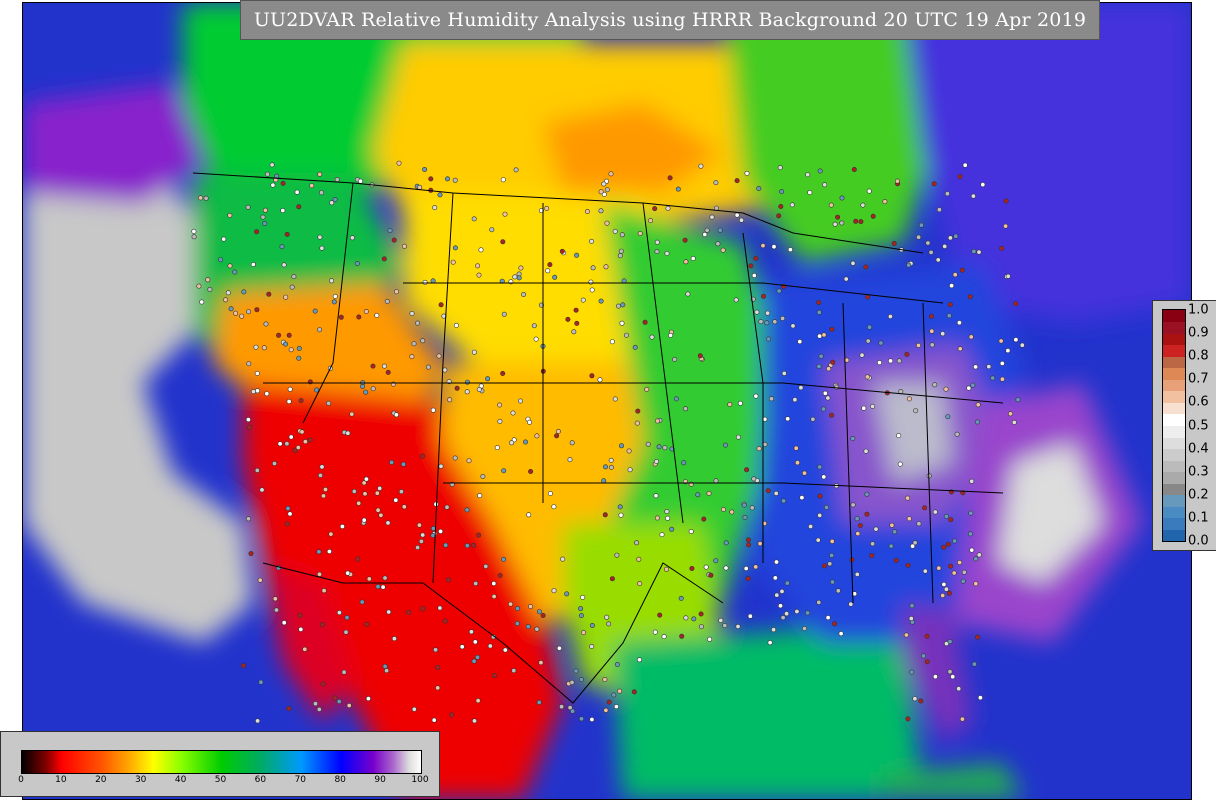 This screenshot has width=1216, height=800. I want to click on rh-tick-label: 40, so click(180, 780).